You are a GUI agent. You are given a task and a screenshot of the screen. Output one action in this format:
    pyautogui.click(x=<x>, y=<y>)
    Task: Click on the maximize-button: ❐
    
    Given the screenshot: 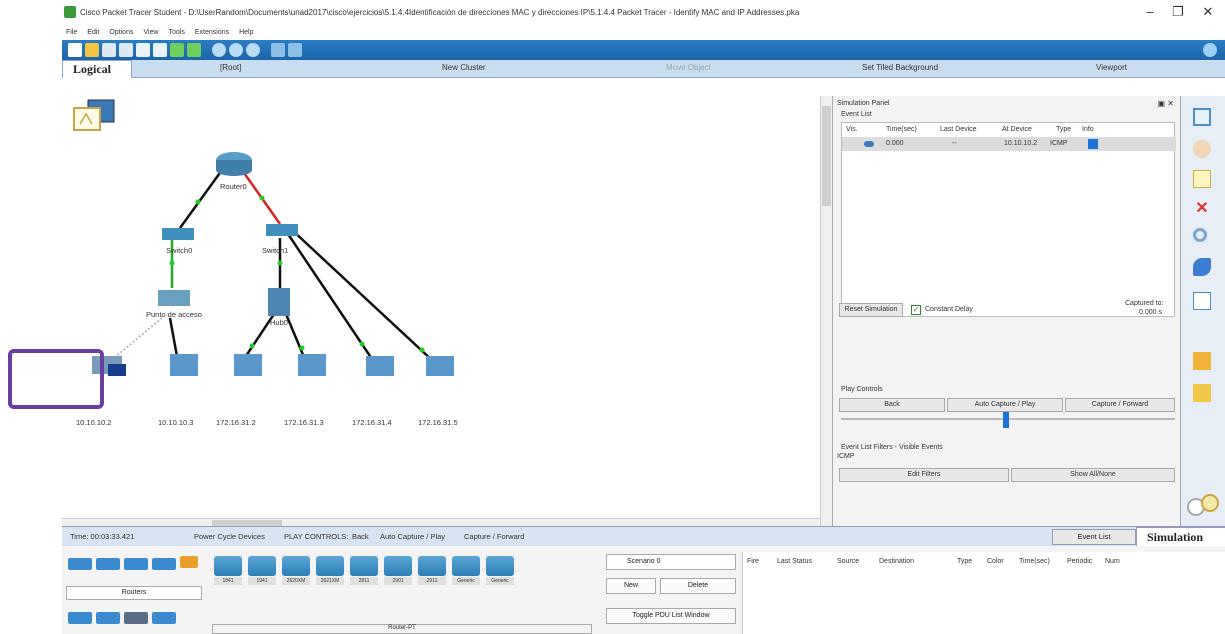 What is the action you would take?
    pyautogui.click(x=1178, y=12)
    